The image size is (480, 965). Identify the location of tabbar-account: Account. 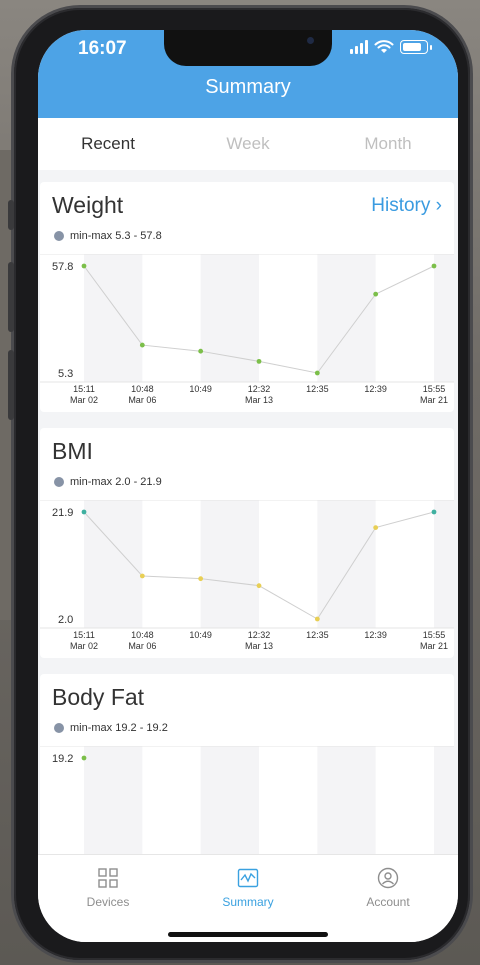
(388, 898).